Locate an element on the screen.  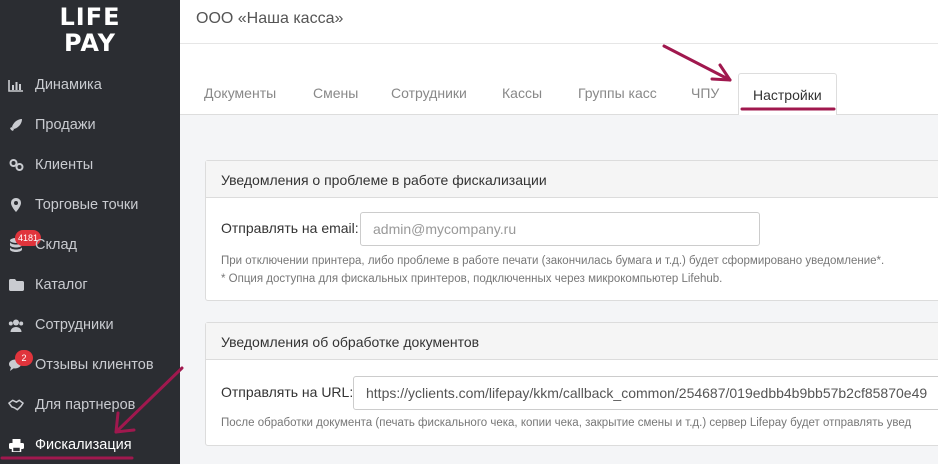
sidebar-item-fiscalization: Фискализация is located at coordinates (90, 444).